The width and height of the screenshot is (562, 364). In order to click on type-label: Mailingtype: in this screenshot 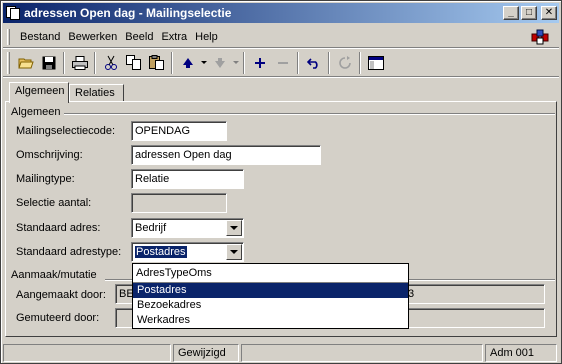, I will do `click(45, 179)`.